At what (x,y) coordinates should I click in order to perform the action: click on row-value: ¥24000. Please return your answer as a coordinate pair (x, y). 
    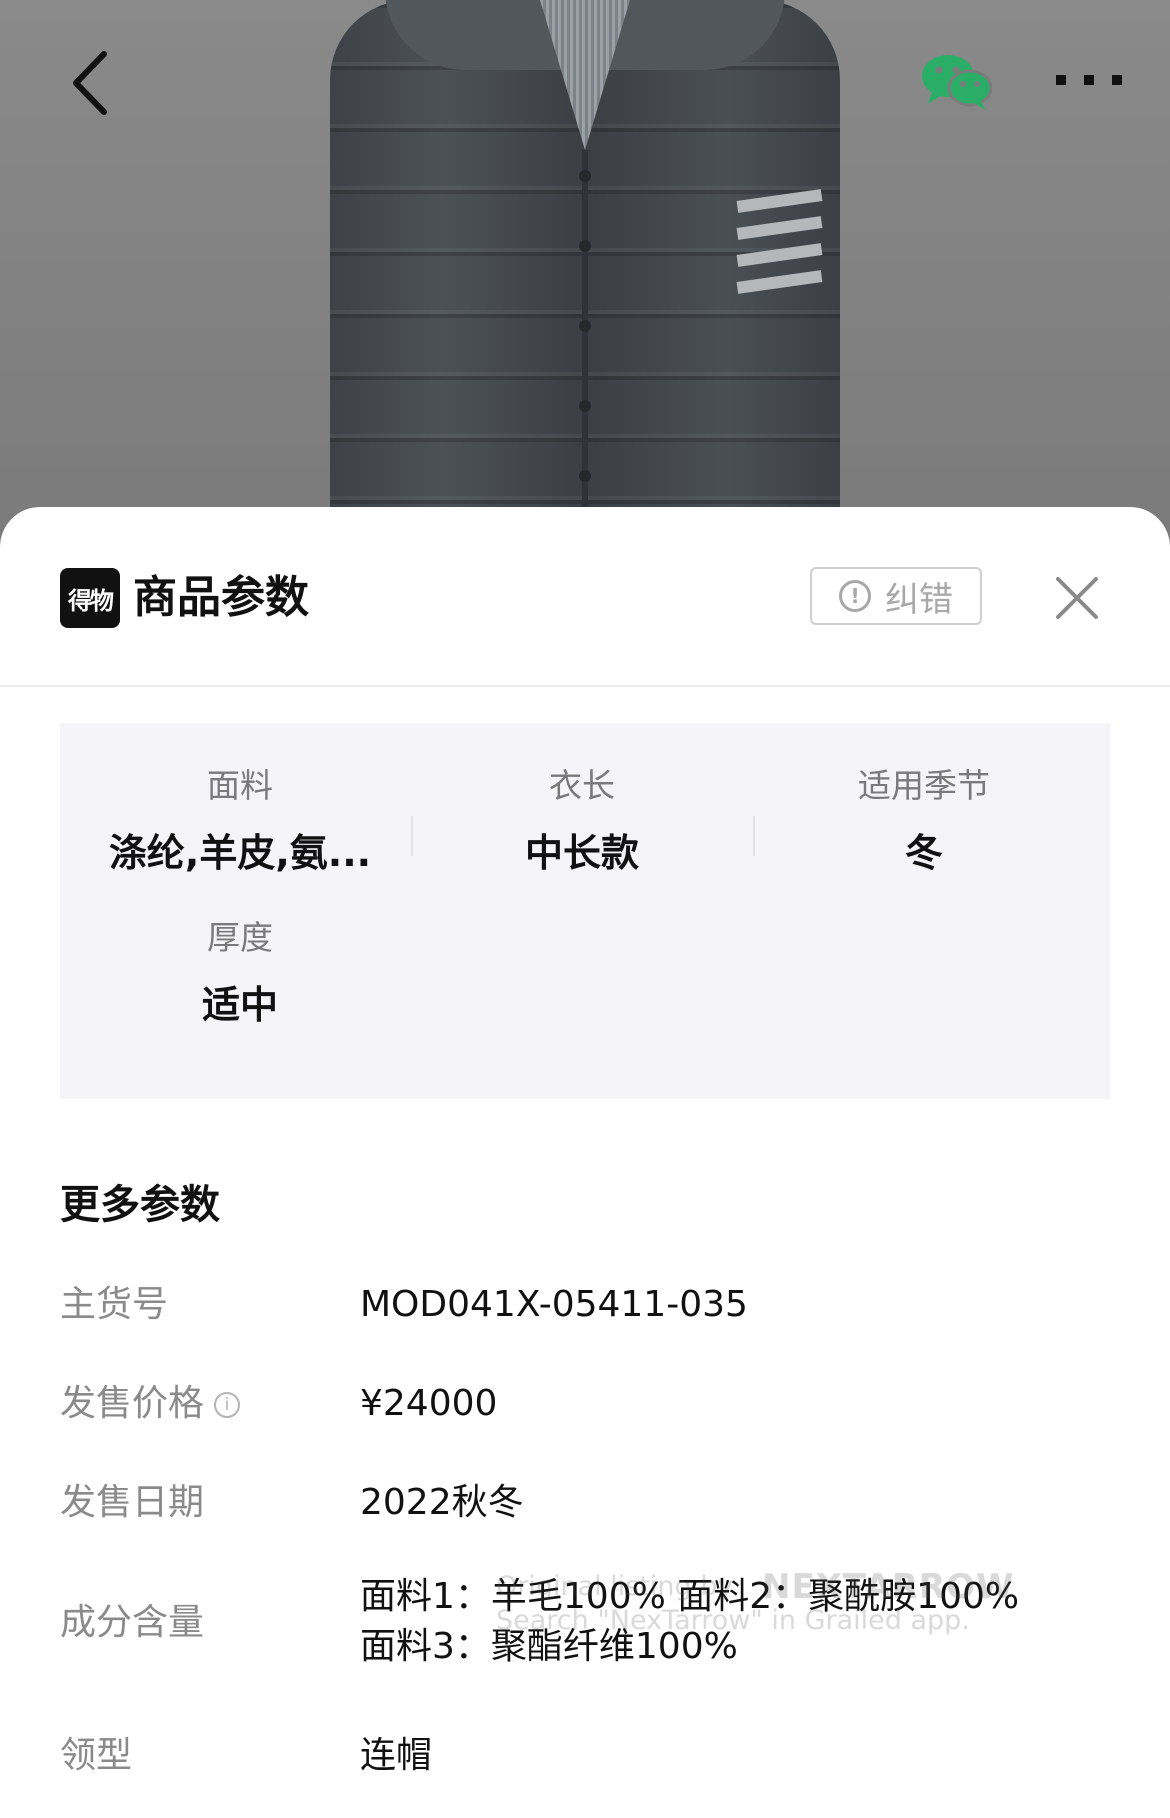
    Looking at the image, I should click on (429, 1403).